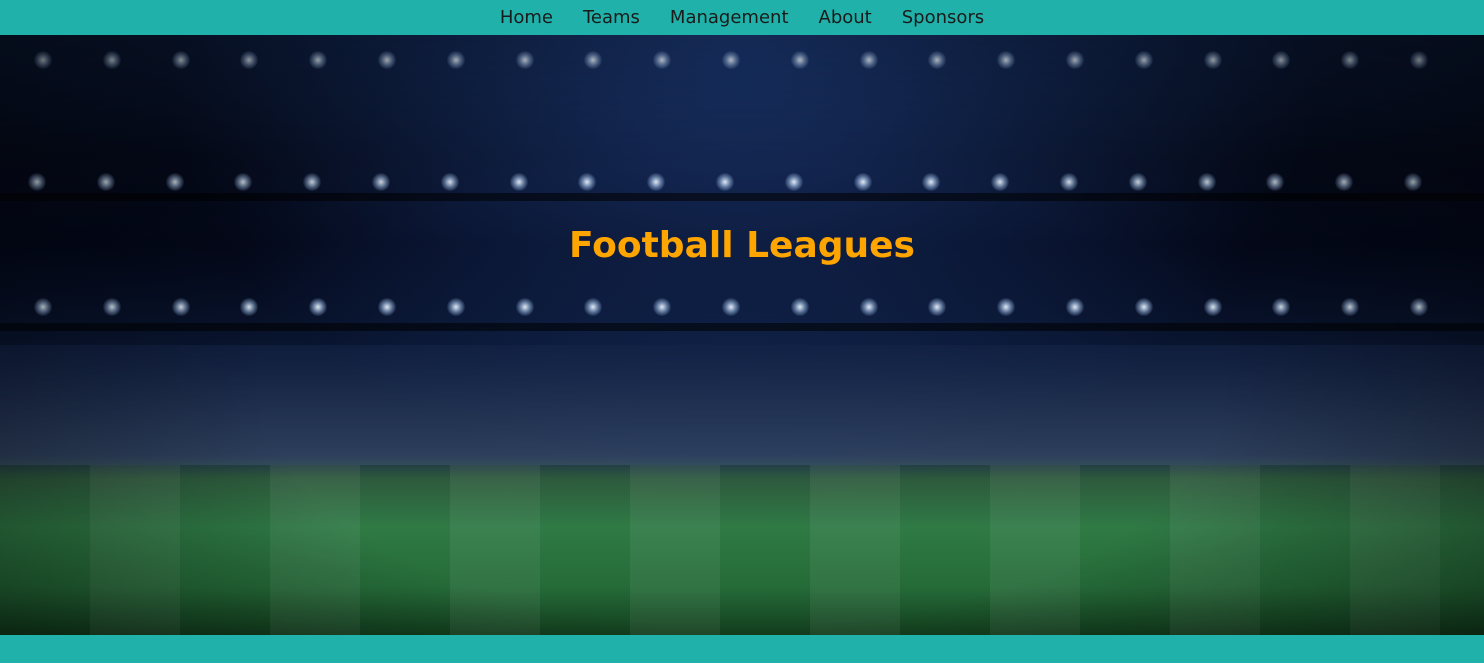 This screenshot has height=663, width=1484. What do you see at coordinates (526, 17) in the screenshot?
I see `nav-link-home: Home` at bounding box center [526, 17].